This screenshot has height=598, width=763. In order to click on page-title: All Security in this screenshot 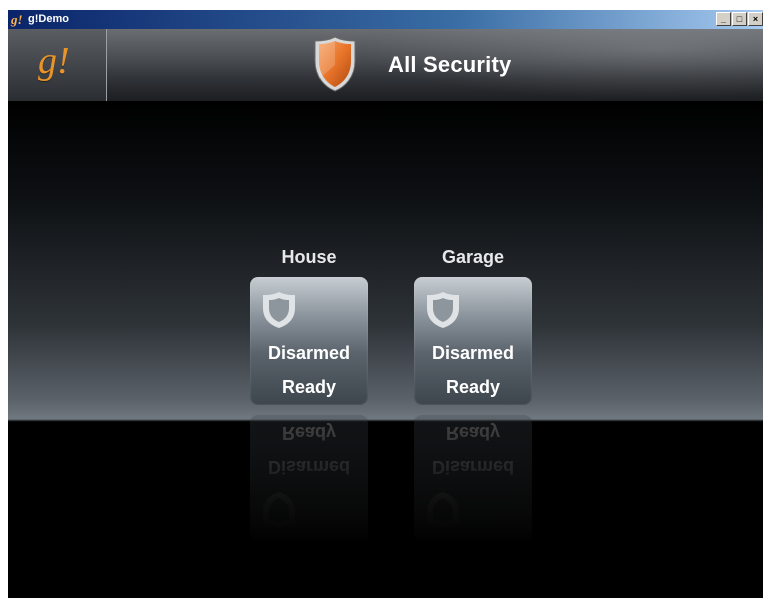, I will do `click(450, 64)`.